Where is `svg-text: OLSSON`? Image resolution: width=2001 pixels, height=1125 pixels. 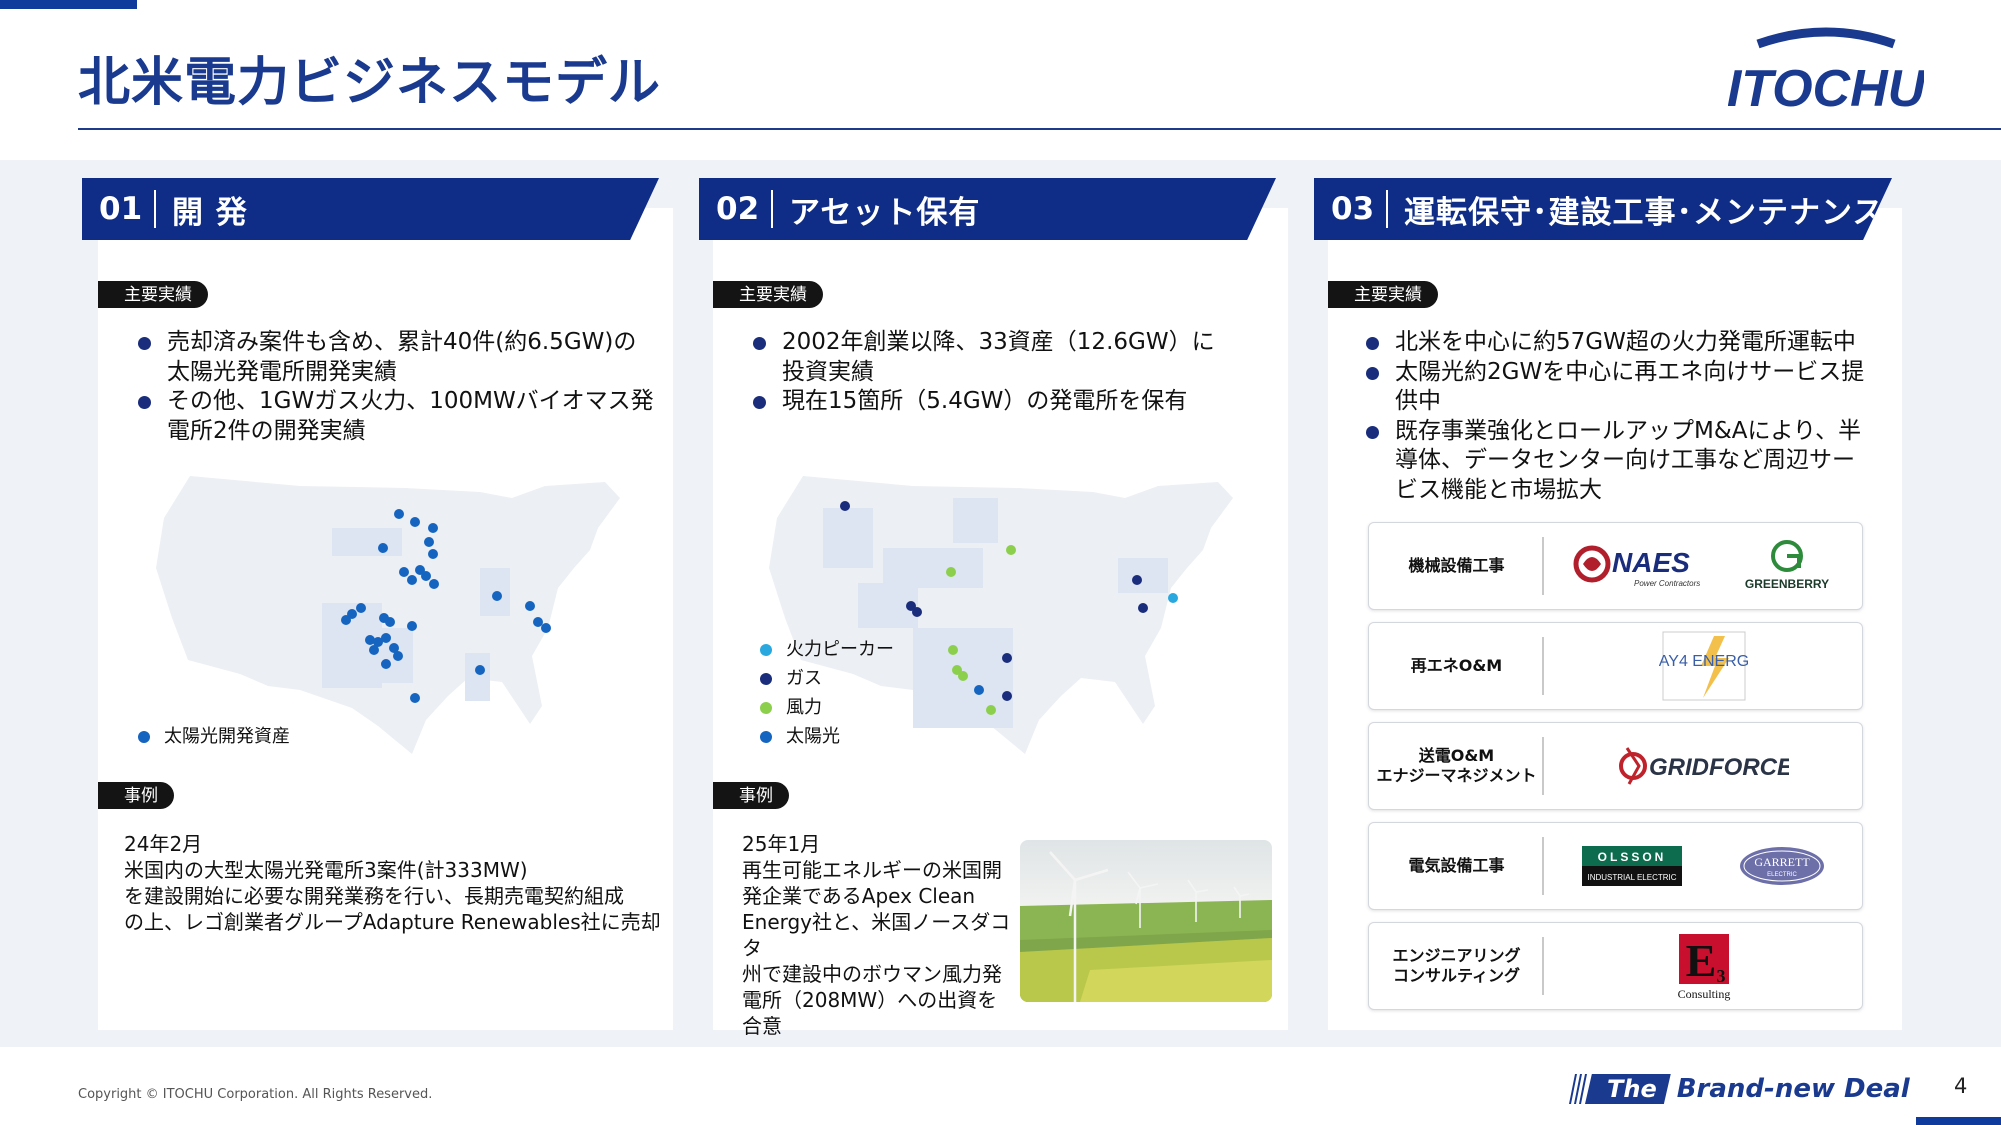
svg-text: OLSSON is located at coordinates (1631, 857).